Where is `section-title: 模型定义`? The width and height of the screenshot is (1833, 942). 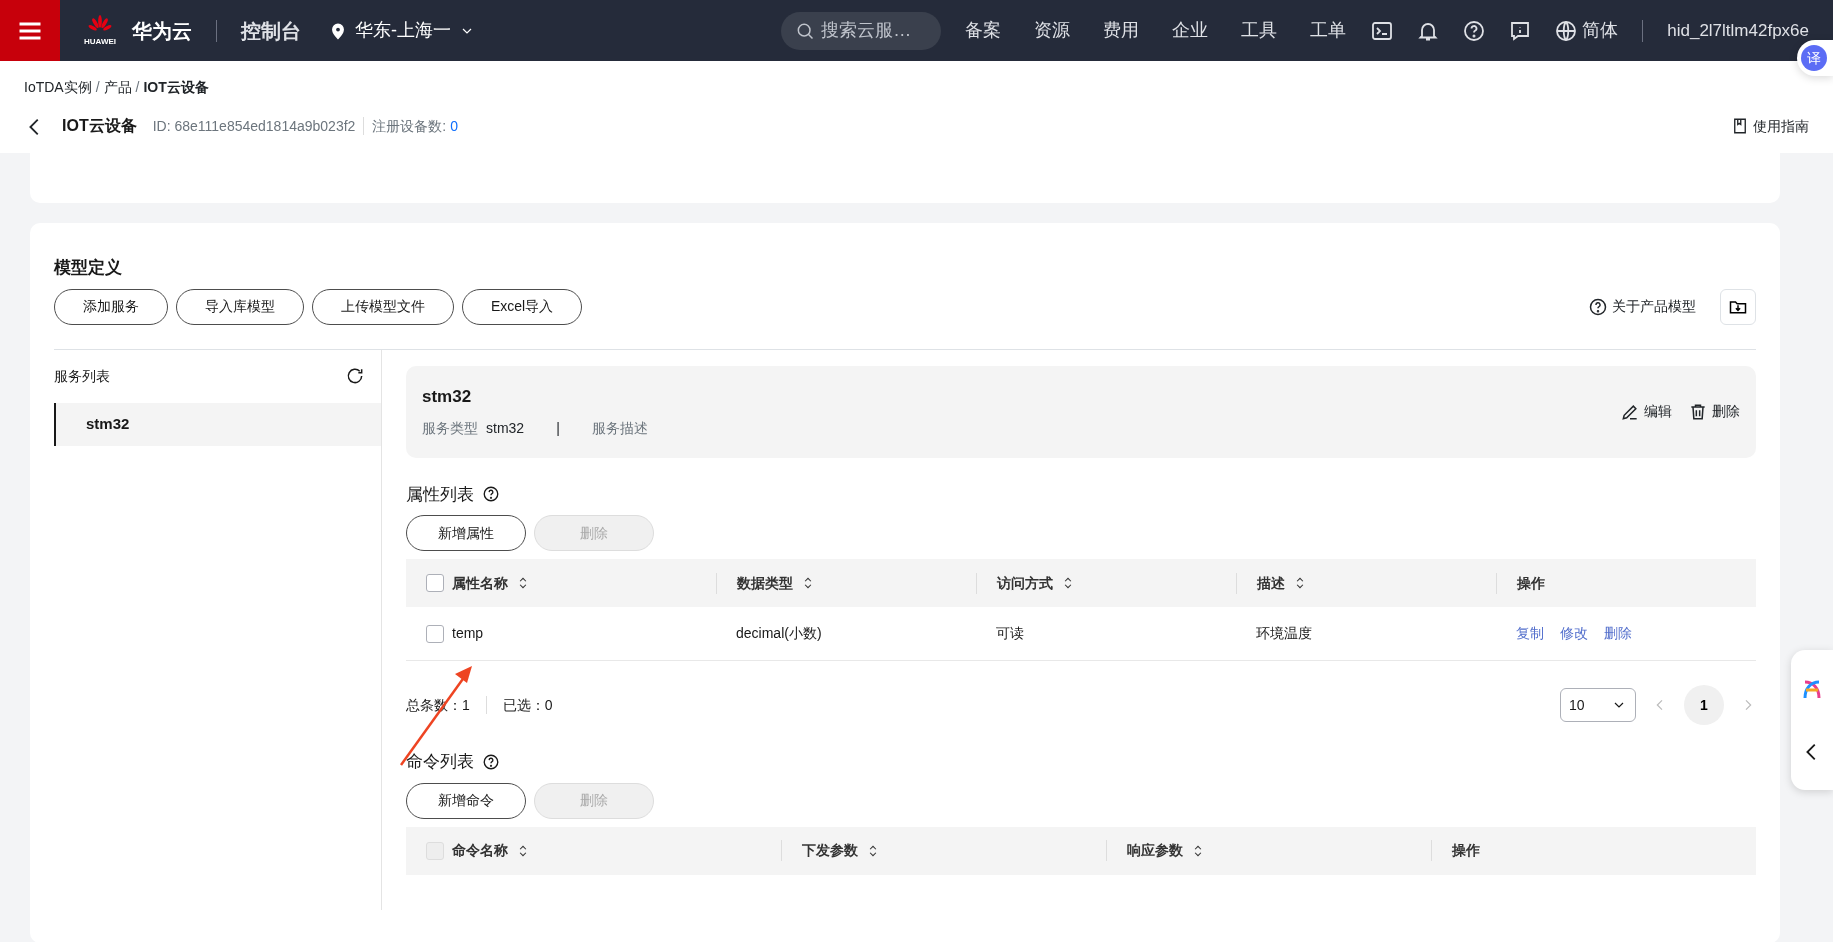 section-title: 模型定义 is located at coordinates (88, 268).